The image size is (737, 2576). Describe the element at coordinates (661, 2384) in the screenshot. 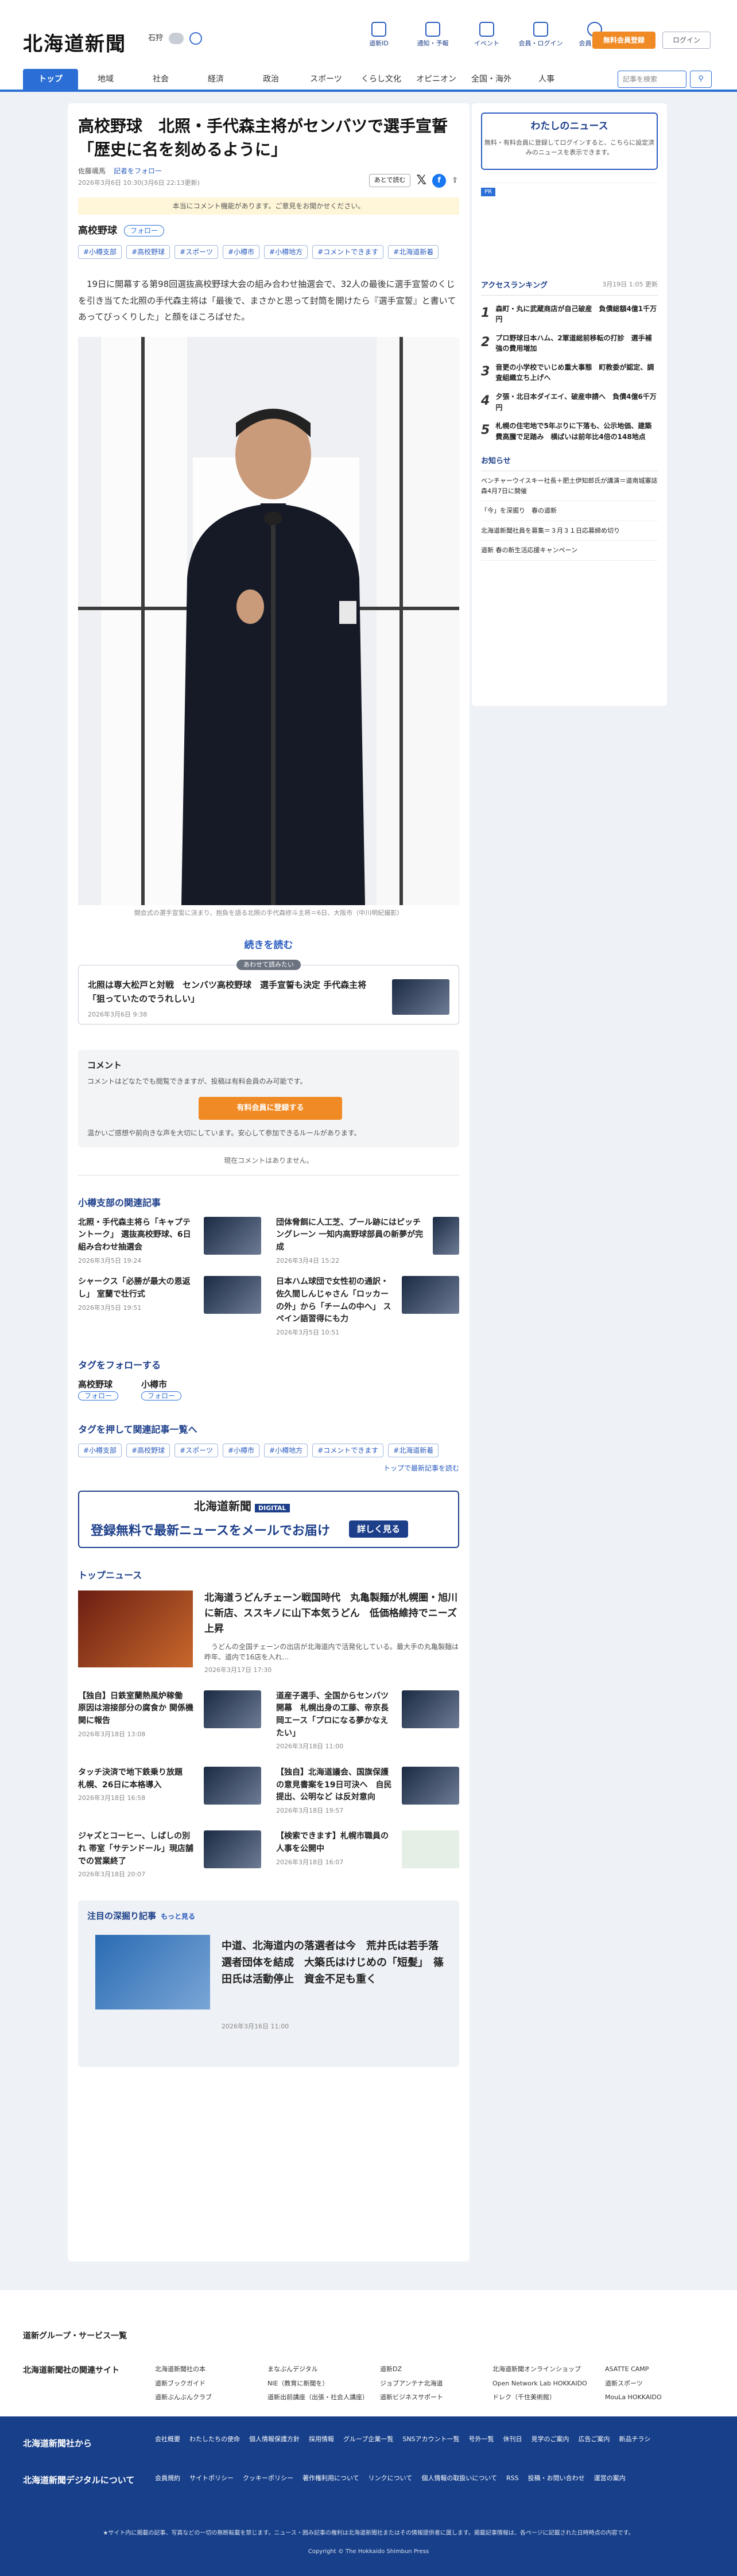

I see `footer-link: 道新スポーツ` at that location.